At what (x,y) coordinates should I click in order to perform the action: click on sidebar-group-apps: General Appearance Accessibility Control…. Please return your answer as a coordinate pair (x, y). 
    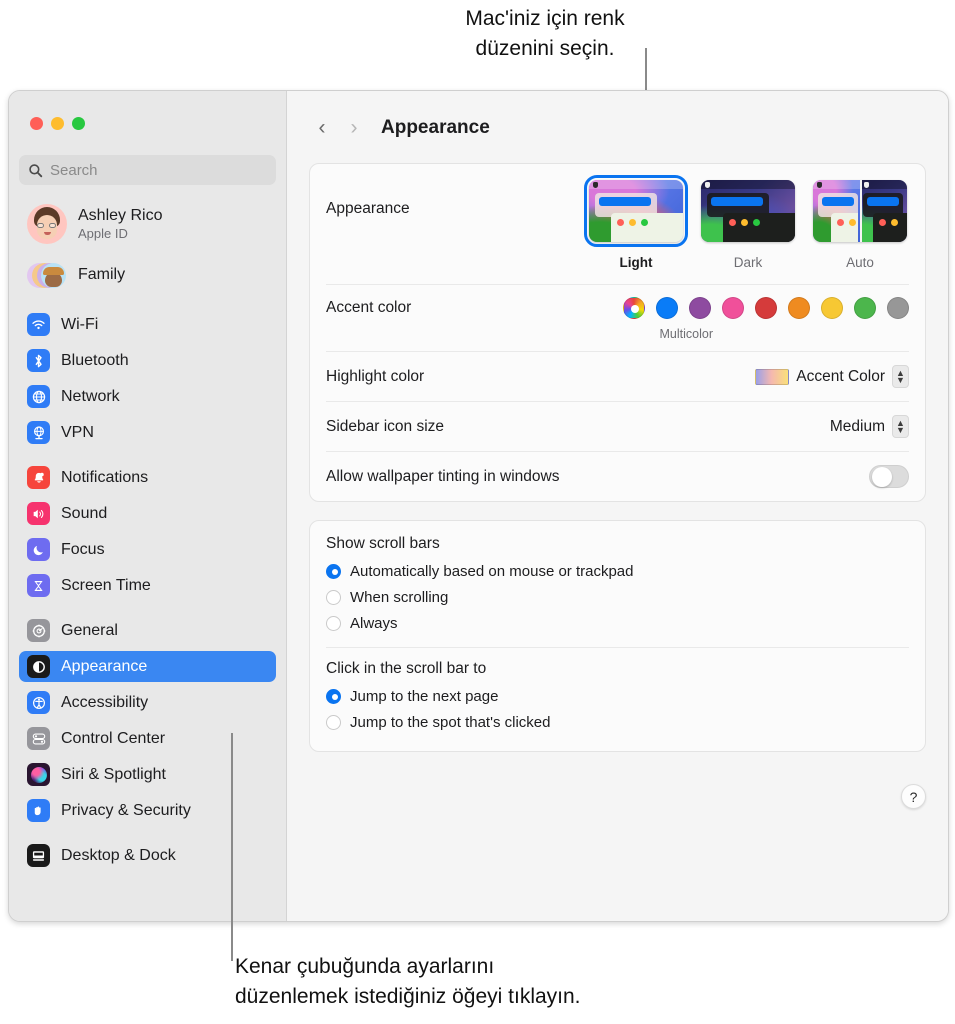
    Looking at the image, I should click on (147, 720).